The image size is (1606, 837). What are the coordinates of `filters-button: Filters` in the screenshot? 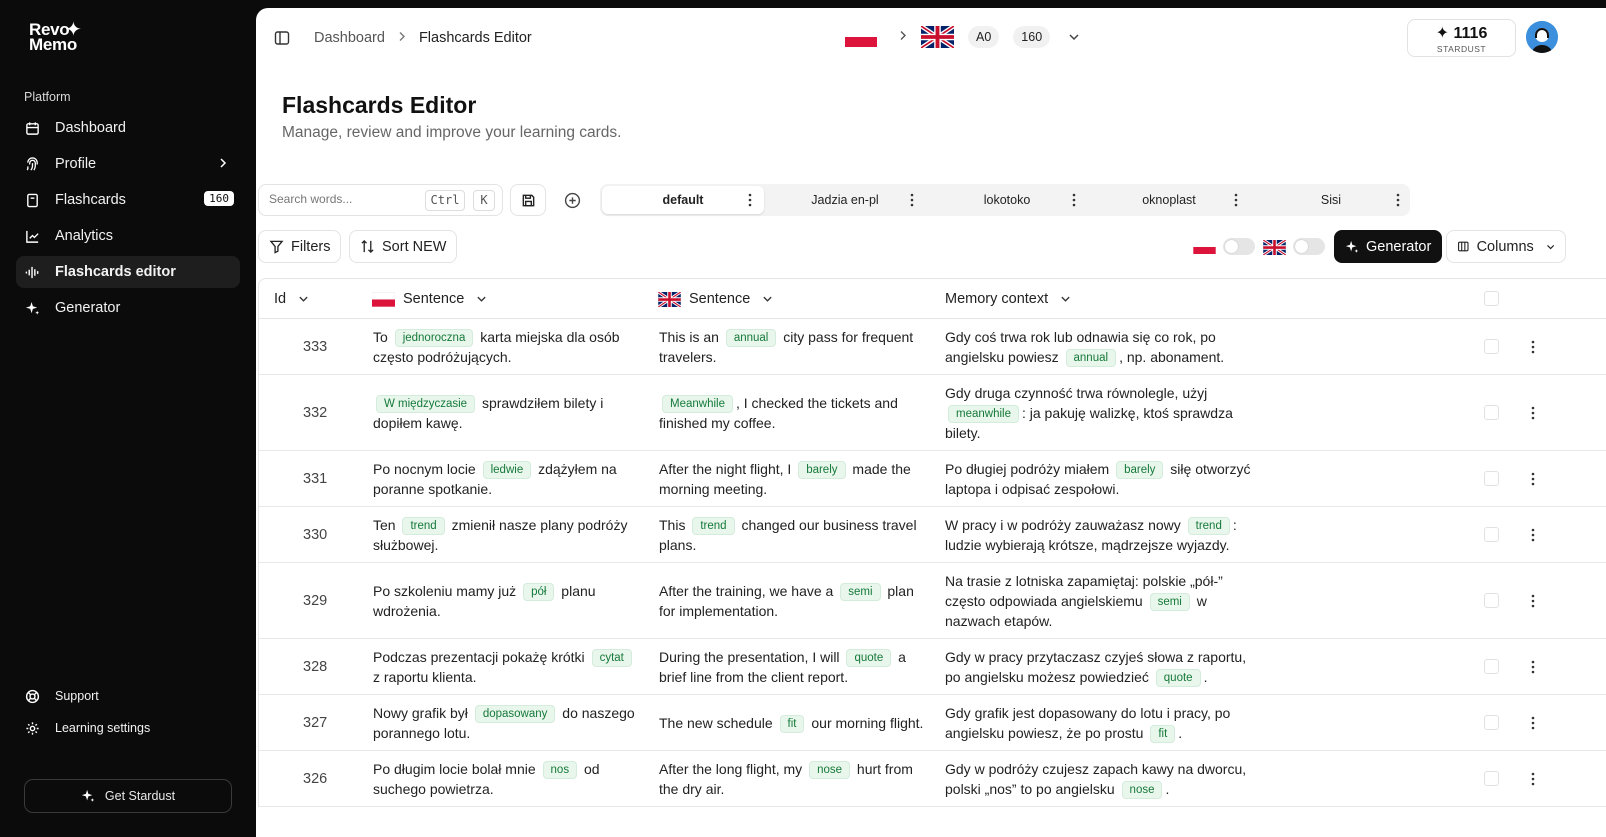 It's located at (300, 246).